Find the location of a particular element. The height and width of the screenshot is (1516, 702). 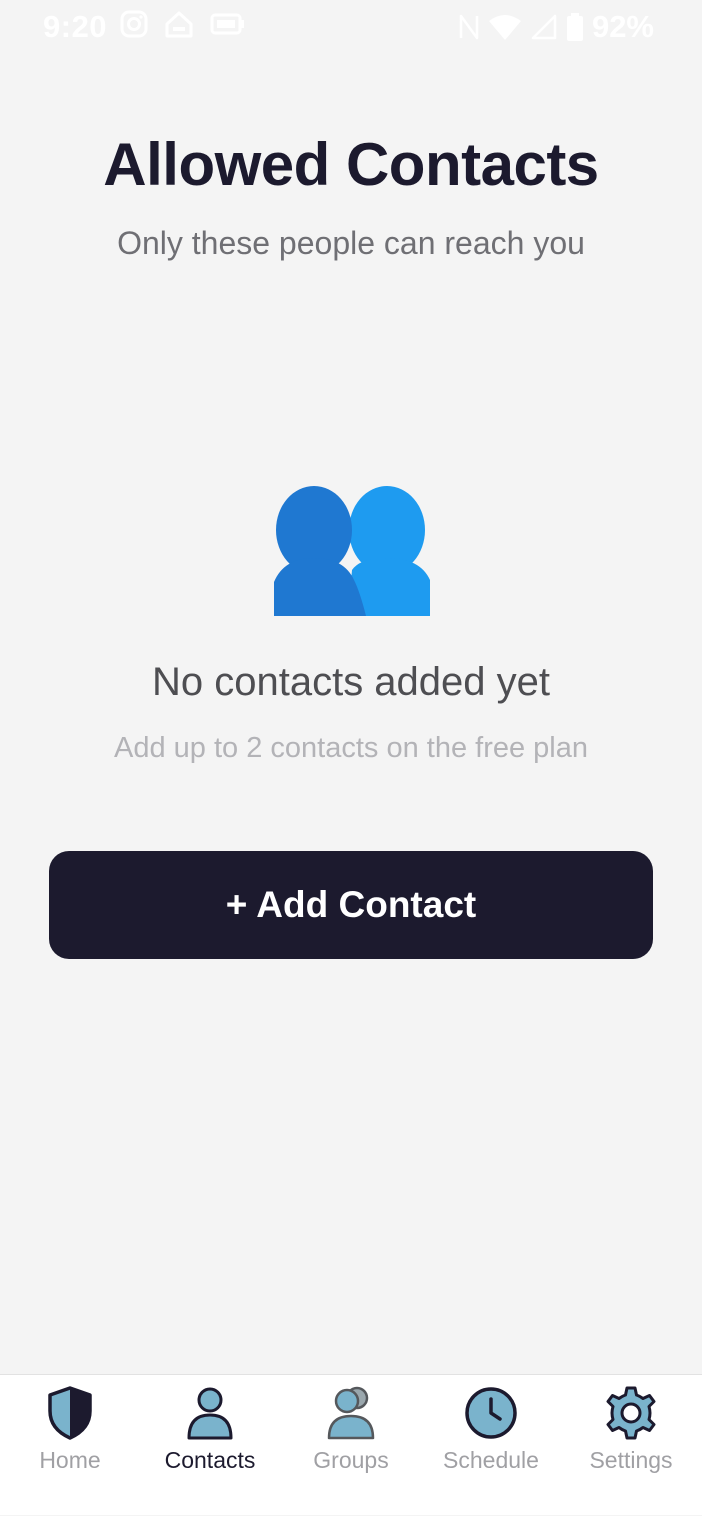

battery-saver-icon is located at coordinates (227, 24).